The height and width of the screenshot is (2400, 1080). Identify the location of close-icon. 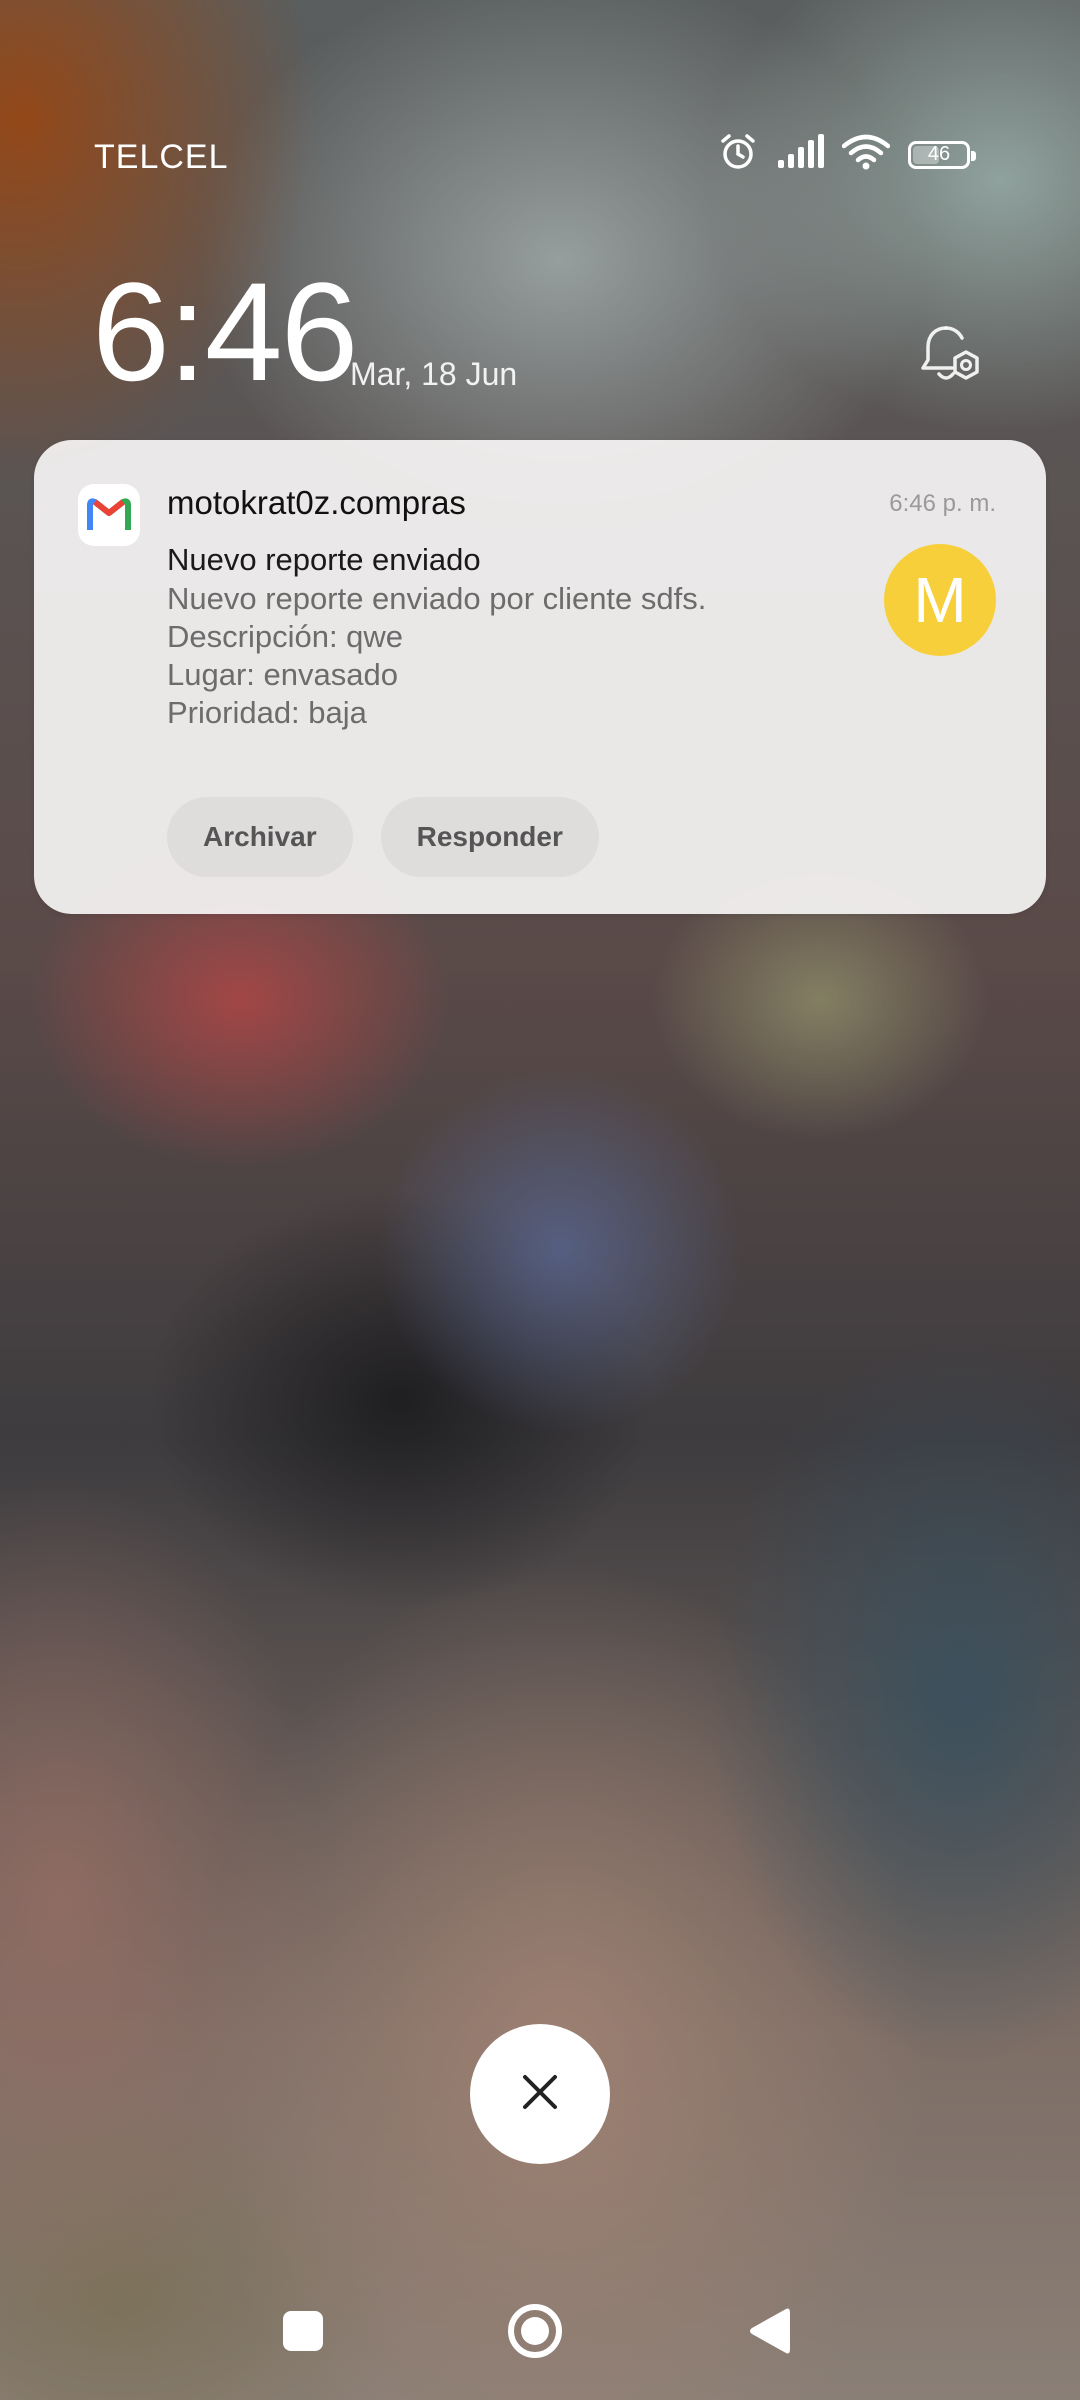
(540, 2094).